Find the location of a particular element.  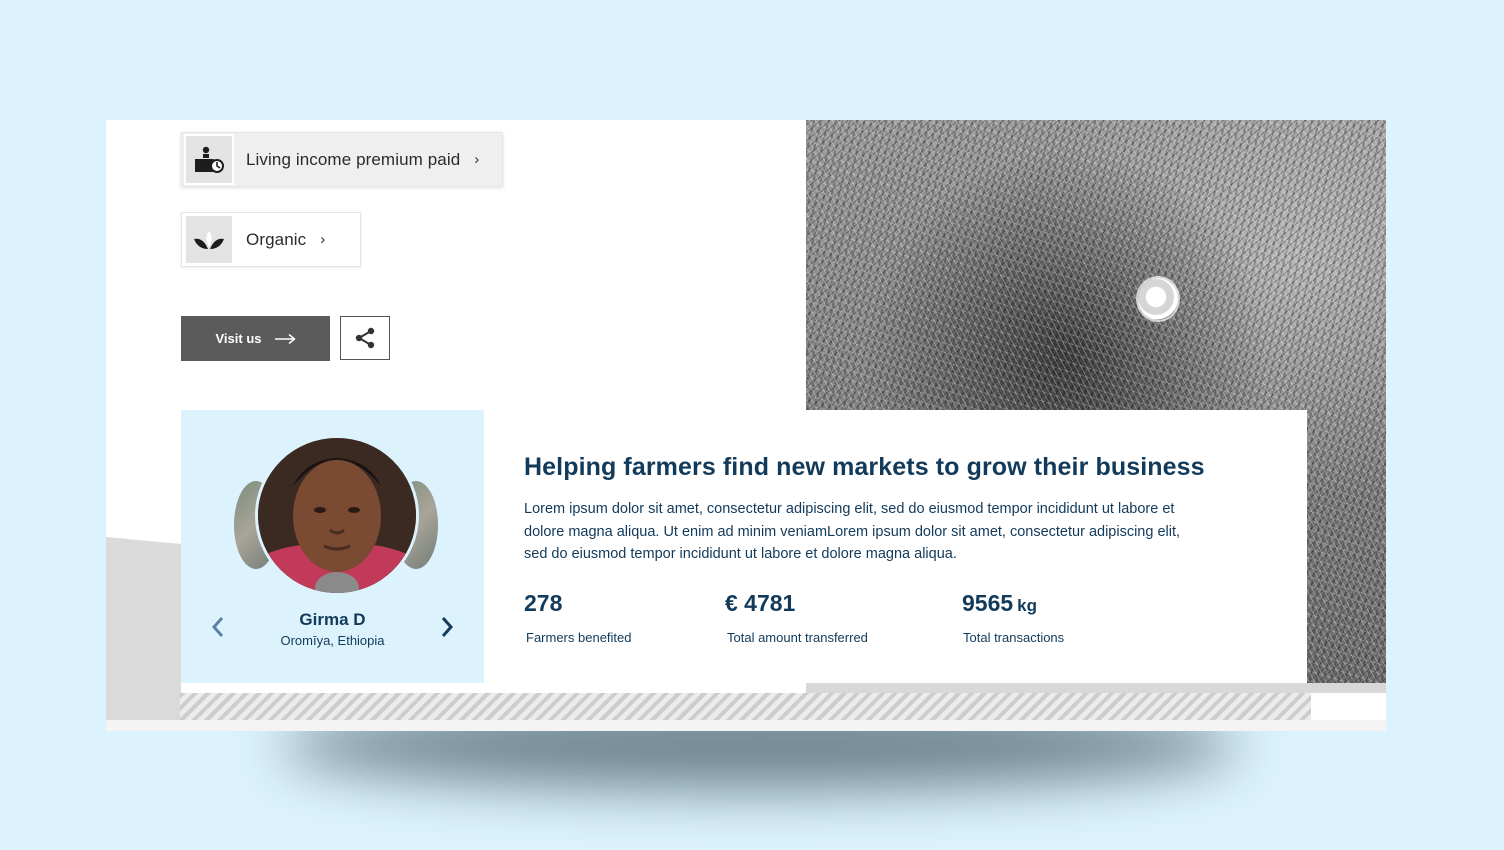

farmer-name: Girma D is located at coordinates (332, 619).